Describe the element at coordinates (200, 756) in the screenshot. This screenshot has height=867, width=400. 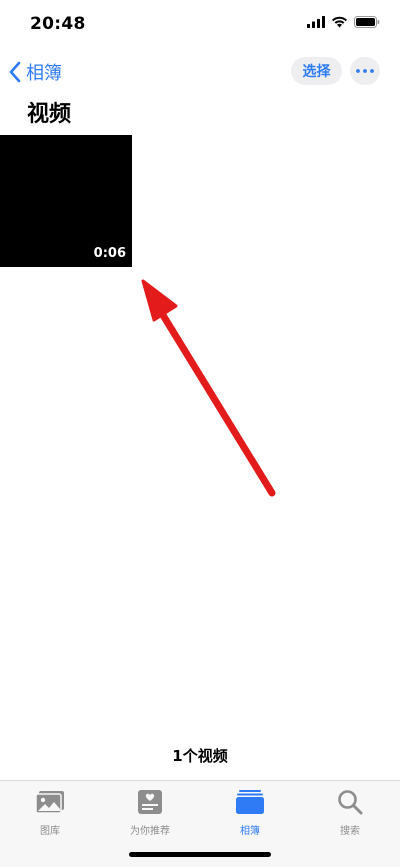
I see `video-count-label: 1个视频` at that location.